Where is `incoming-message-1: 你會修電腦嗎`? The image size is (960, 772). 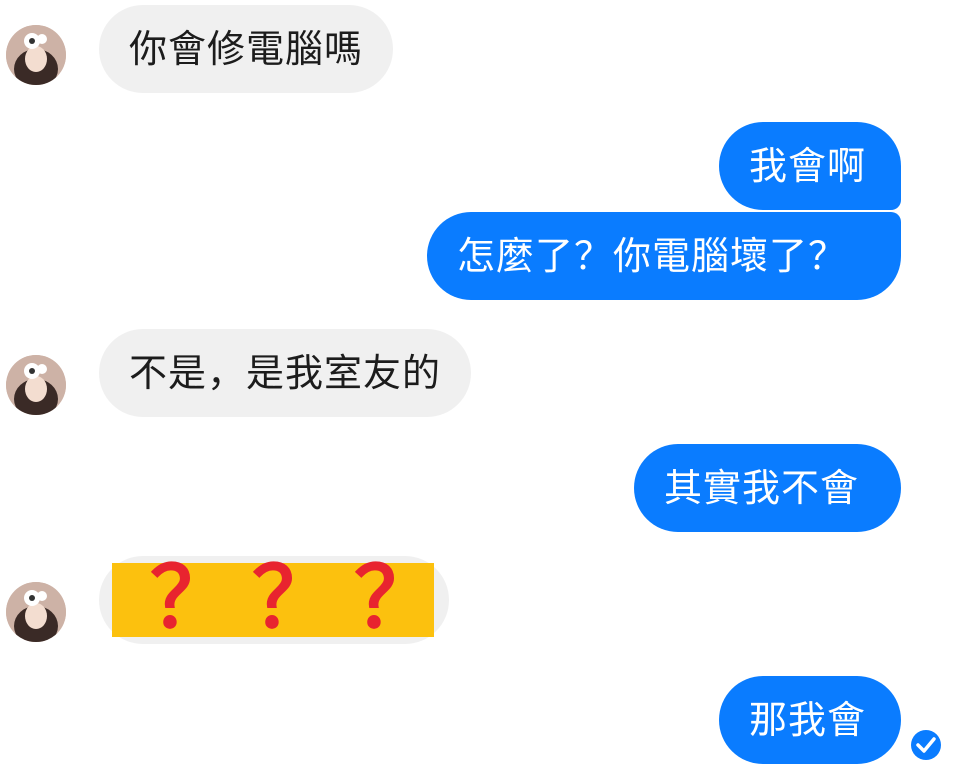
incoming-message-1: 你會修電腦嗎 is located at coordinates (246, 49).